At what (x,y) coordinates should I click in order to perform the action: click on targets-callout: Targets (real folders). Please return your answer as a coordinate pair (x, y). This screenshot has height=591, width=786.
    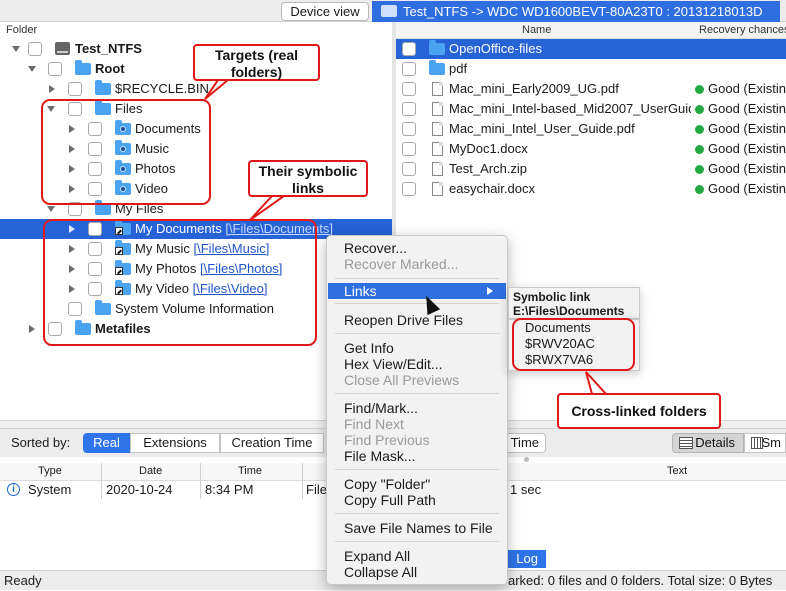
    Looking at the image, I should click on (256, 62).